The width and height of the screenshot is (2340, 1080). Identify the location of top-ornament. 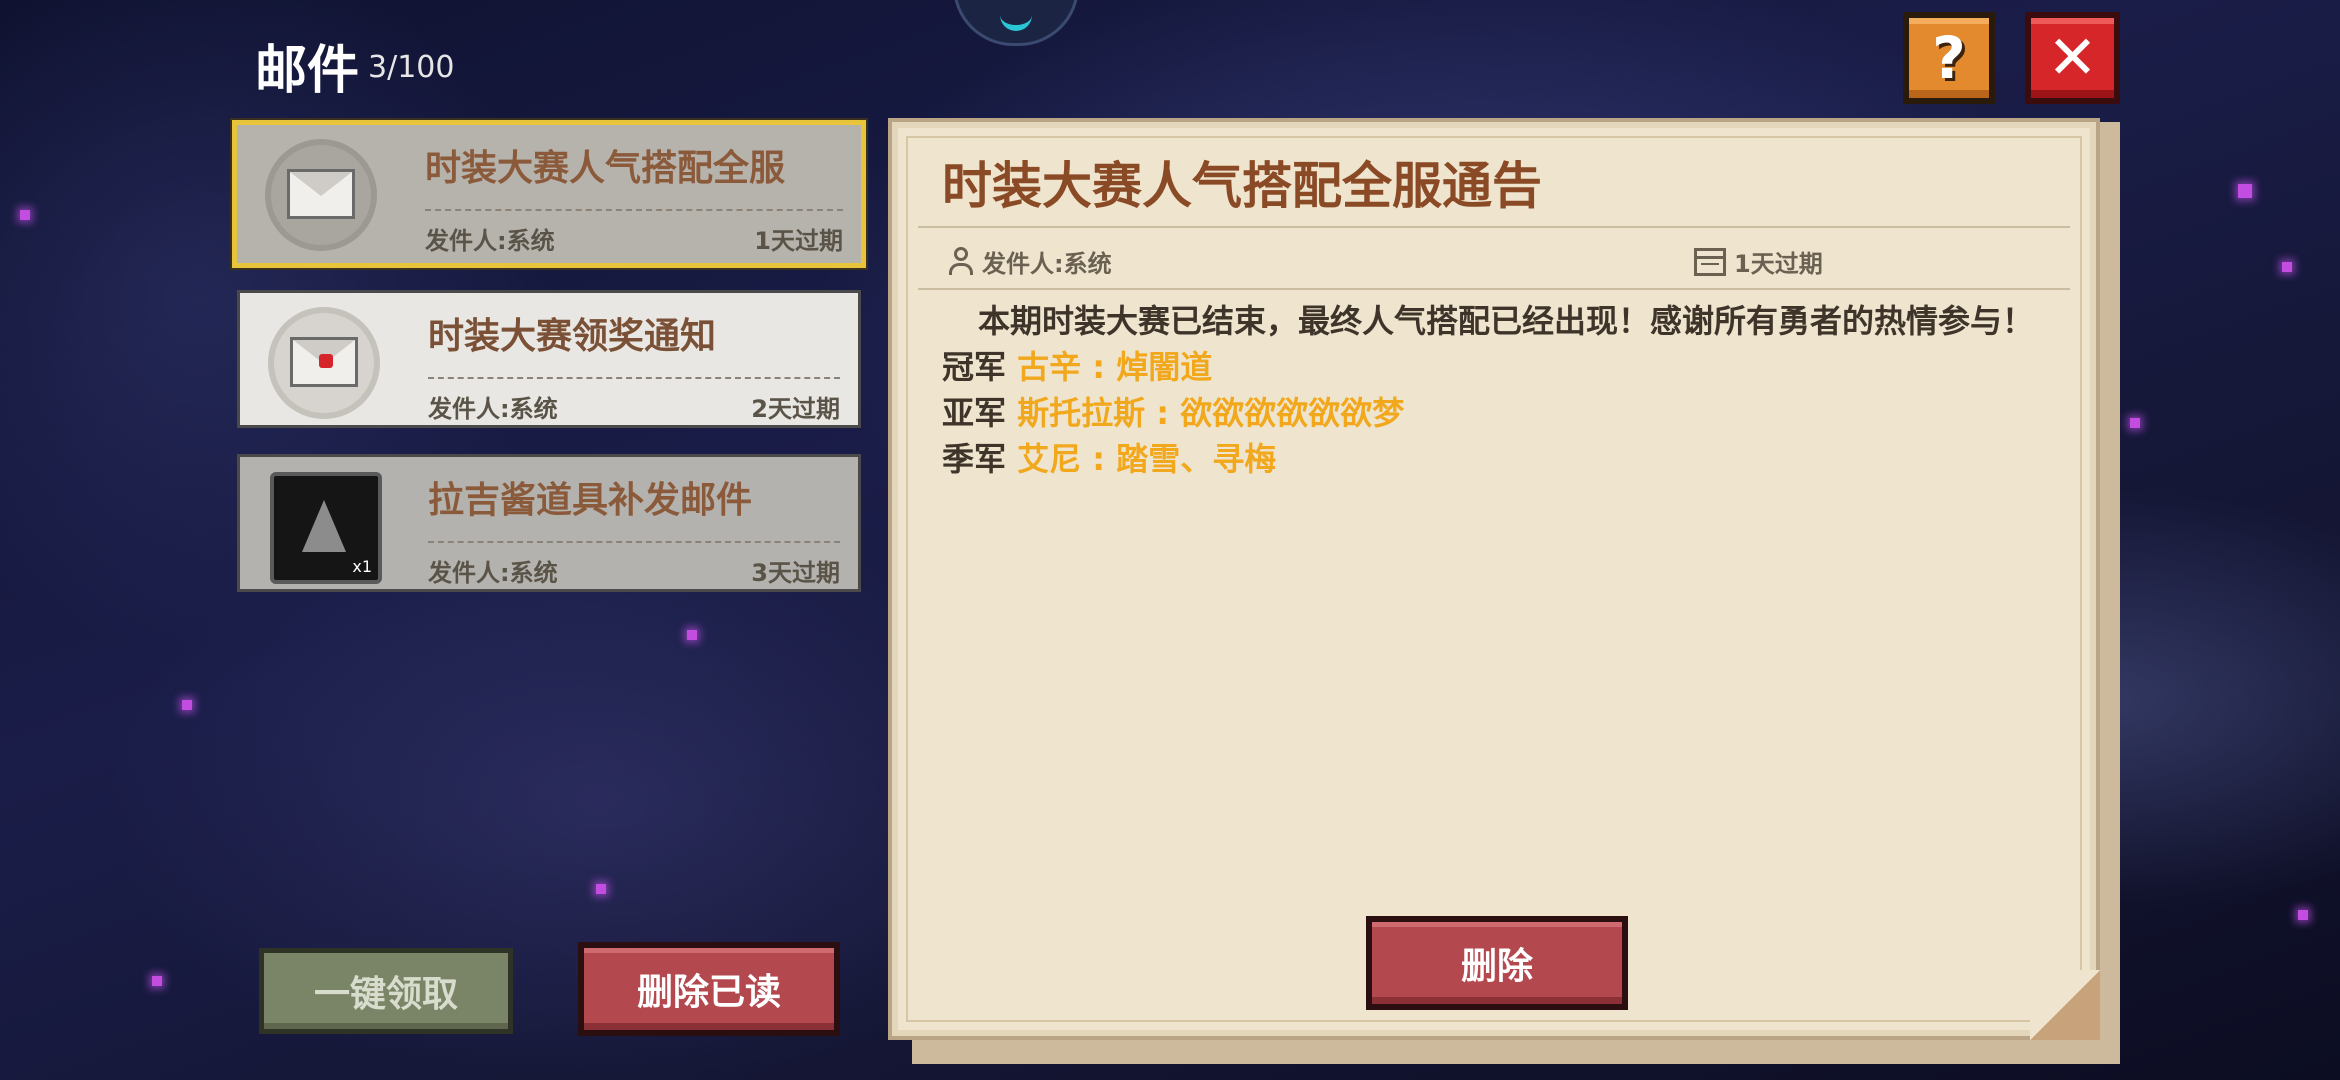
(1016, 23).